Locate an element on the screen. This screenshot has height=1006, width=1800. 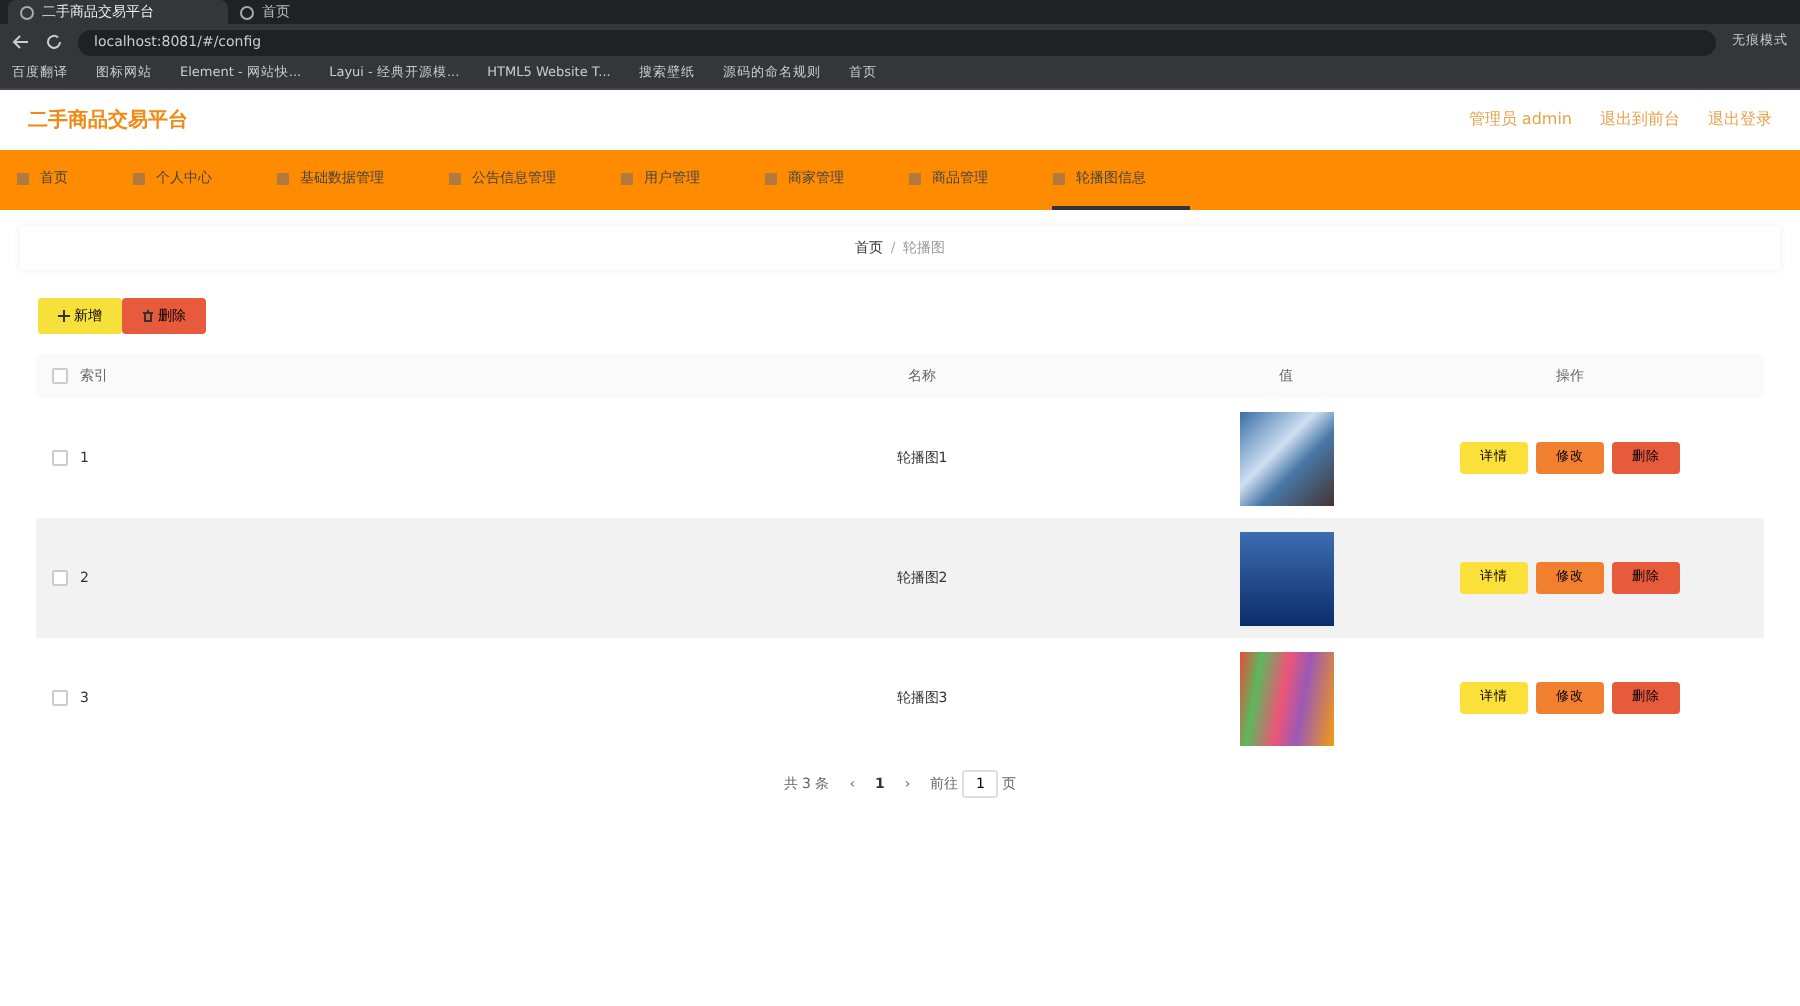
reload-icon is located at coordinates (54, 42).